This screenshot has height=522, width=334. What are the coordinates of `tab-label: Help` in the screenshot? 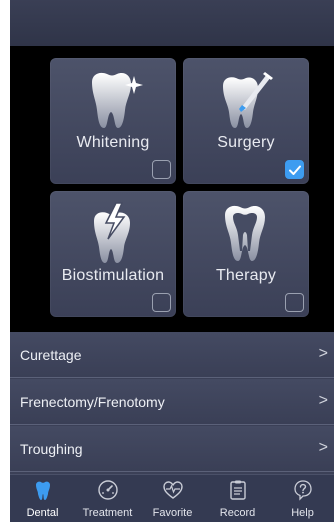 It's located at (302, 513).